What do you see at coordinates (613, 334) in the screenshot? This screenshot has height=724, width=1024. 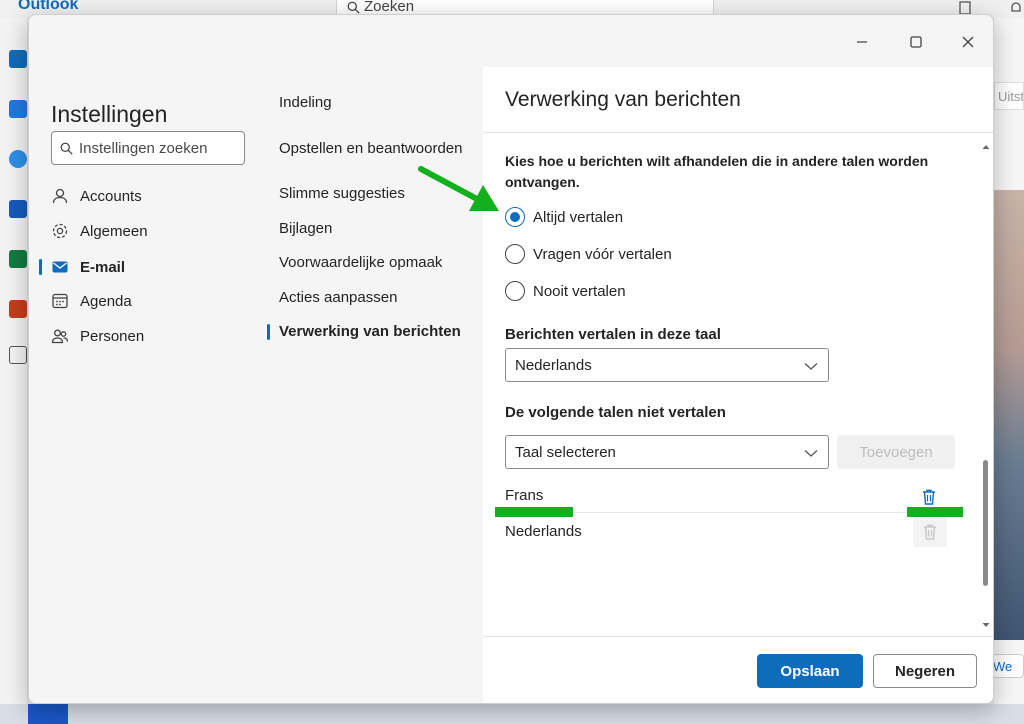 I see `translate-language-label: Berichten vertalen in deze taal` at bounding box center [613, 334].